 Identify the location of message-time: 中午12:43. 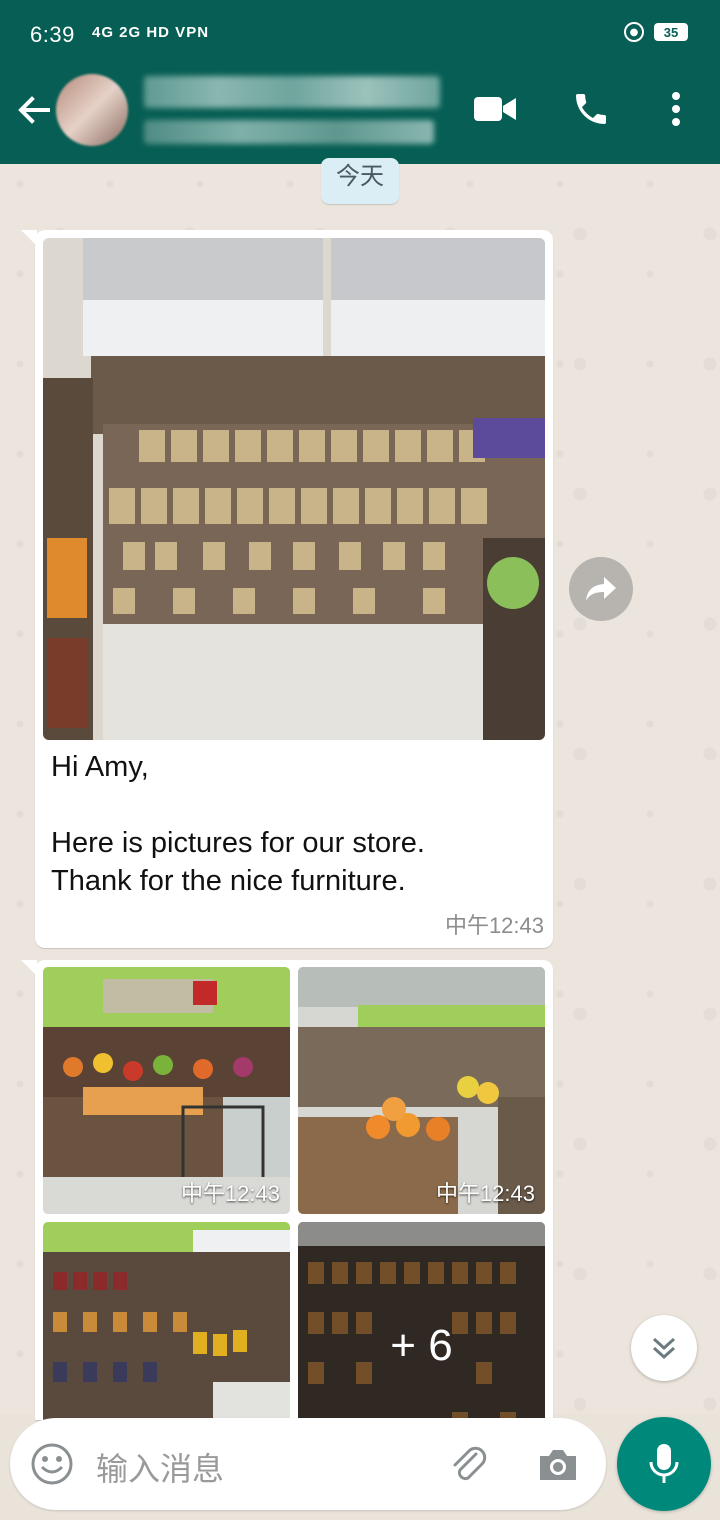
(494, 925).